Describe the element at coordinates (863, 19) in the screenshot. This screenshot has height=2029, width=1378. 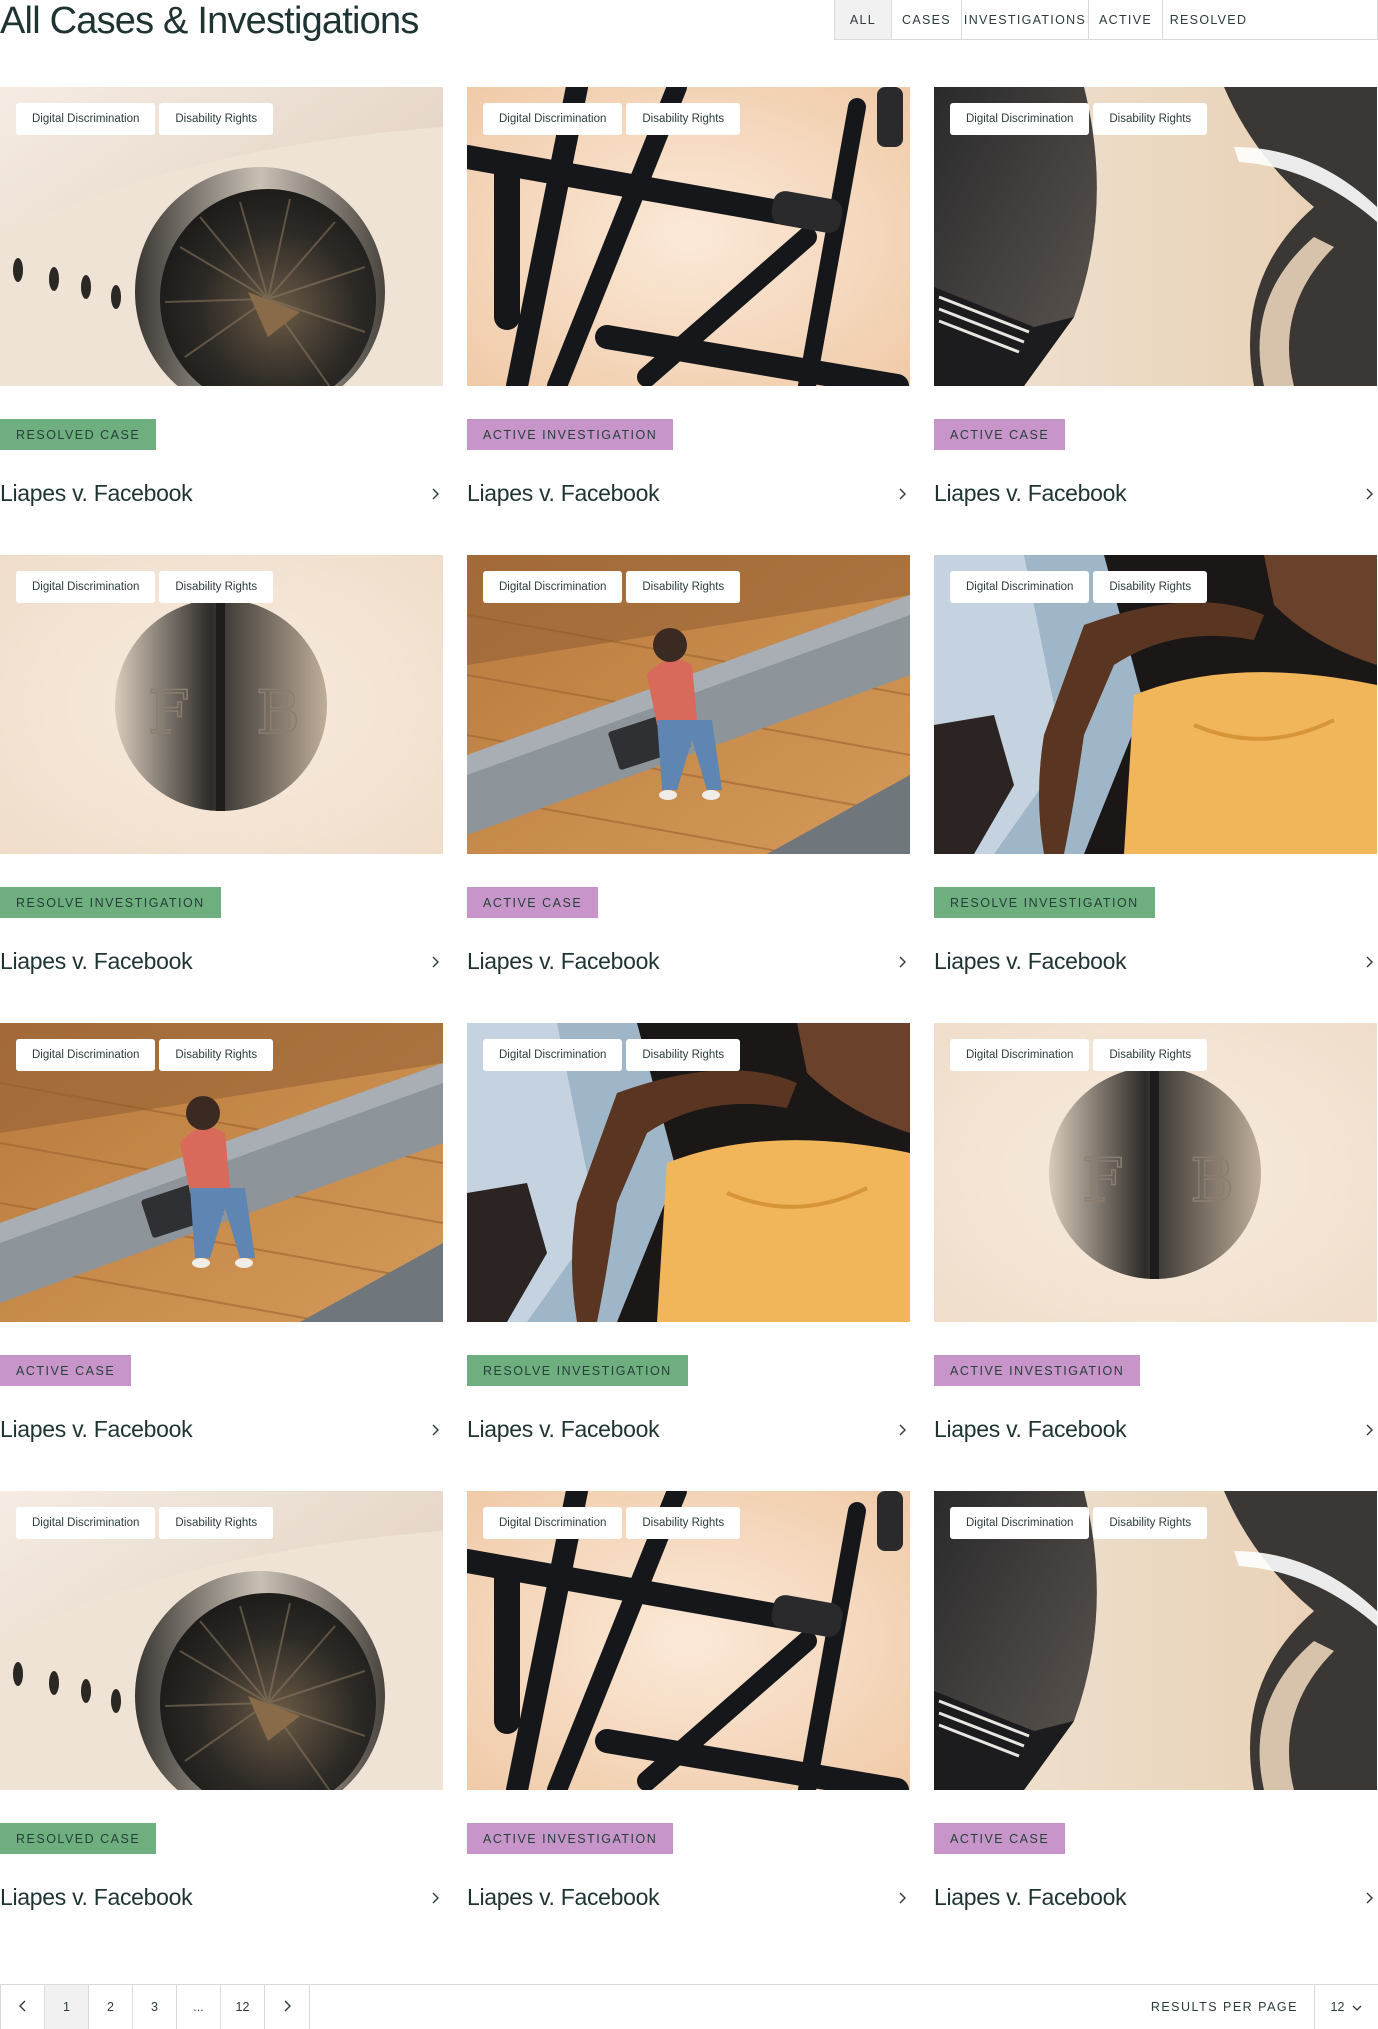
I see `tab-all: ALL` at that location.